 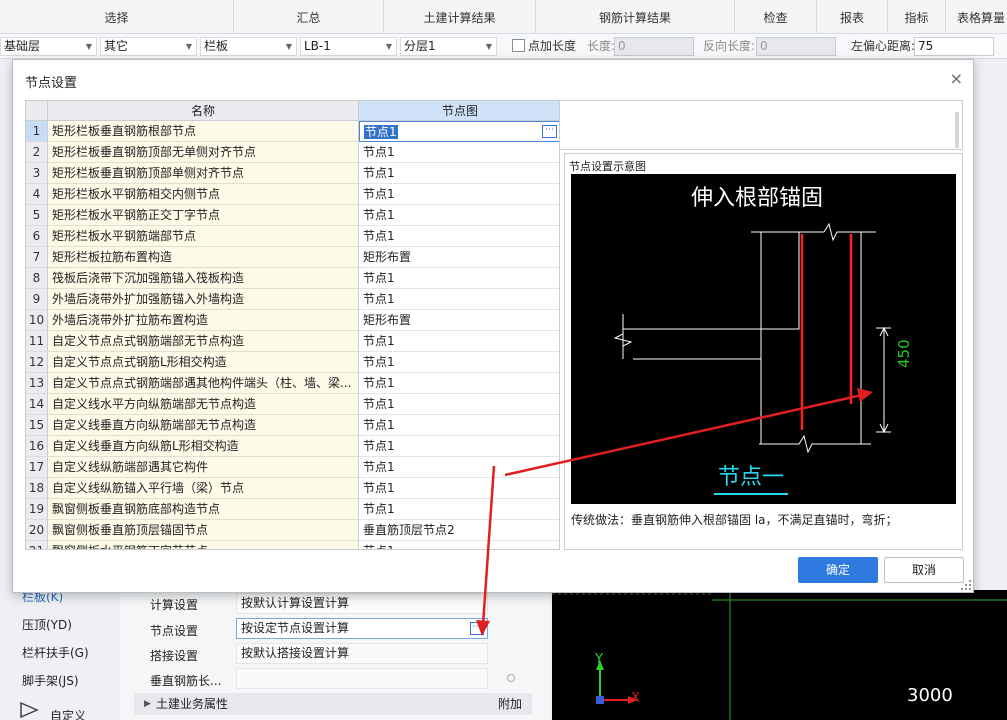 What do you see at coordinates (292, 299) in the screenshot?
I see `table-row: 9 外墙后浇带外扩加强筋锚入外墙构造 节点1` at bounding box center [292, 299].